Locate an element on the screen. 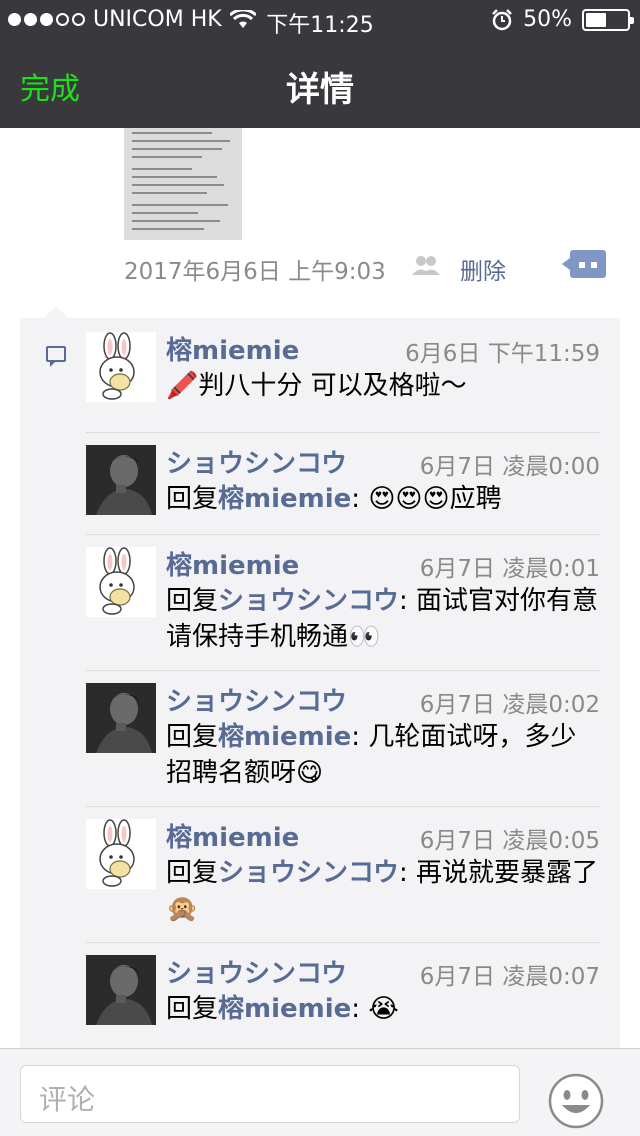 This screenshot has height=1136, width=640. comment-item: ショウシンコウ 6月7日 凌晨0:00 回复榕miemie: 😍😍😍应聘 is located at coordinates (343, 482).